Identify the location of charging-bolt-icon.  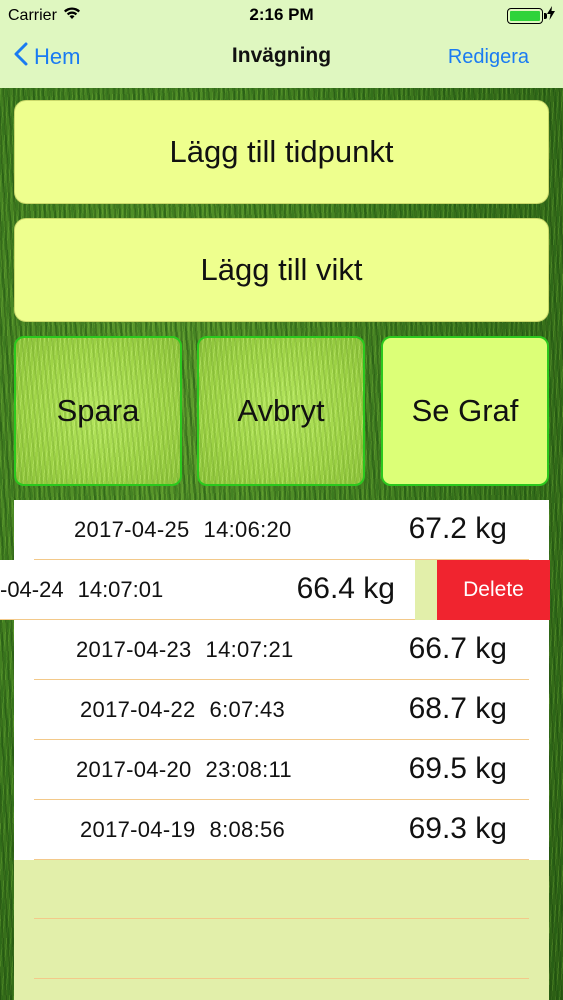
(551, 15).